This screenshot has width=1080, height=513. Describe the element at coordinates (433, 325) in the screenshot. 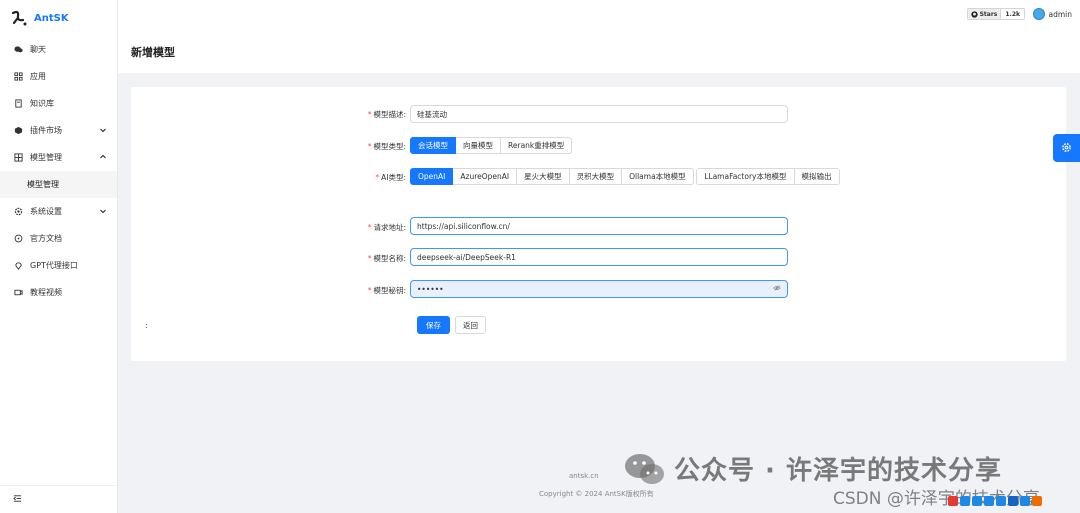

I see `save-button: 保存` at that location.